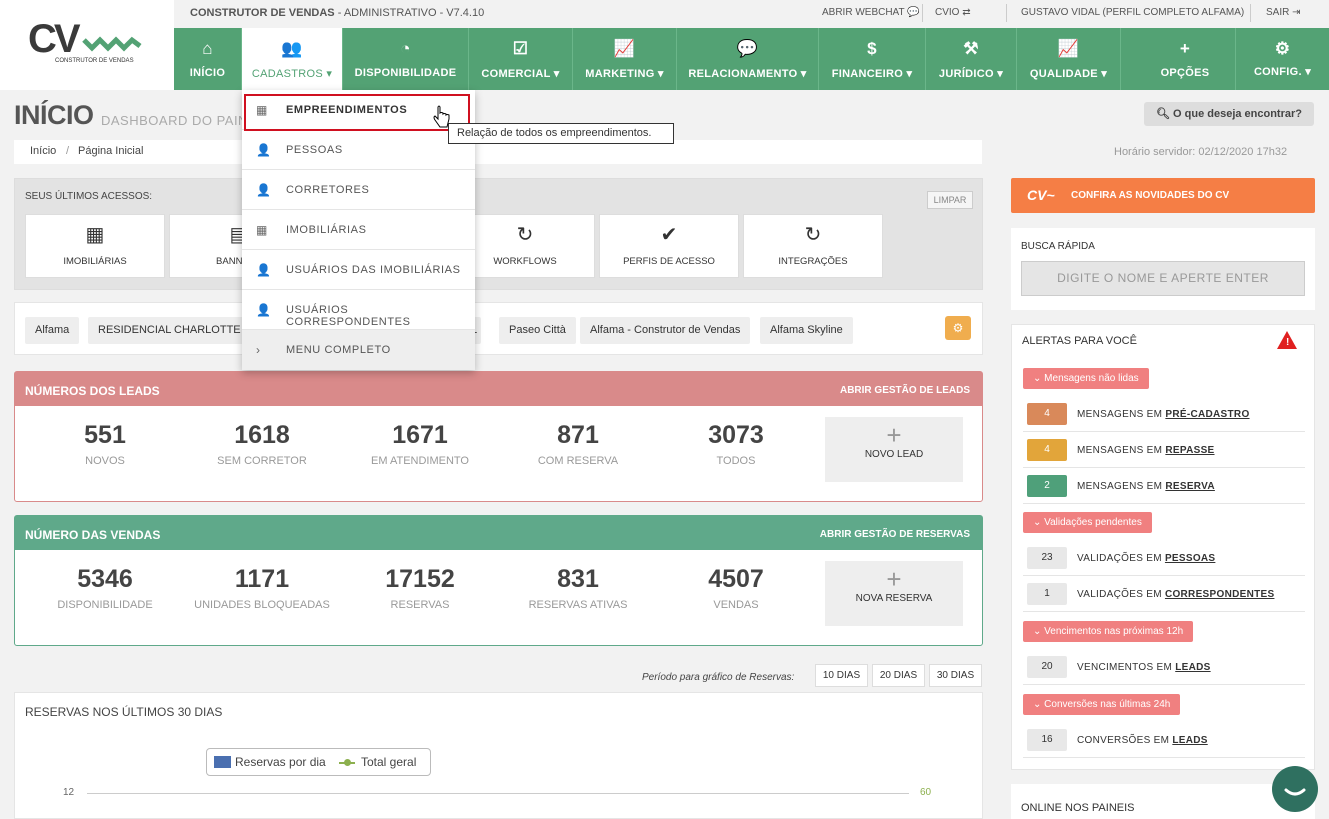 Image resolution: width=1329 pixels, height=819 pixels. What do you see at coordinates (1164, 667) in the screenshot?
I see `alert-row: 20 VENCIMENTOS EM LEADS` at bounding box center [1164, 667].